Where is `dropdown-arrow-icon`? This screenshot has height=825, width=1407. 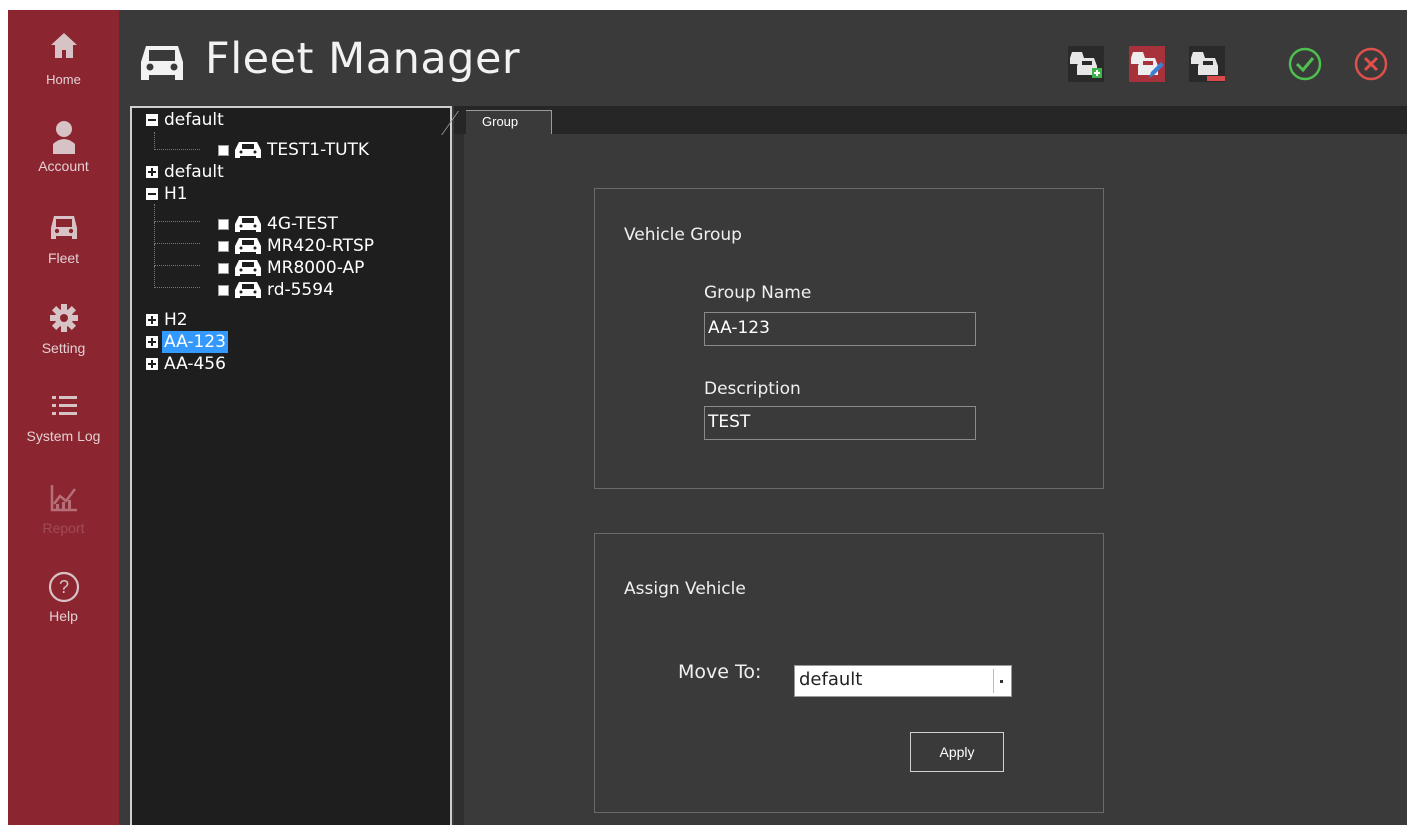
dropdown-arrow-icon is located at coordinates (1001, 681).